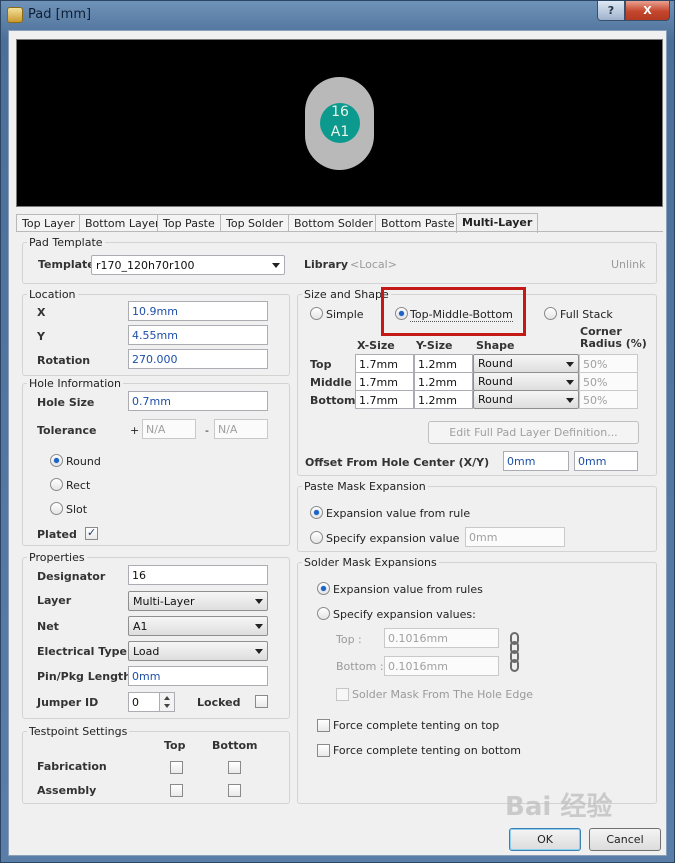 The image size is (675, 863). I want to click on template-combo: r170_120h70r100, so click(188, 265).